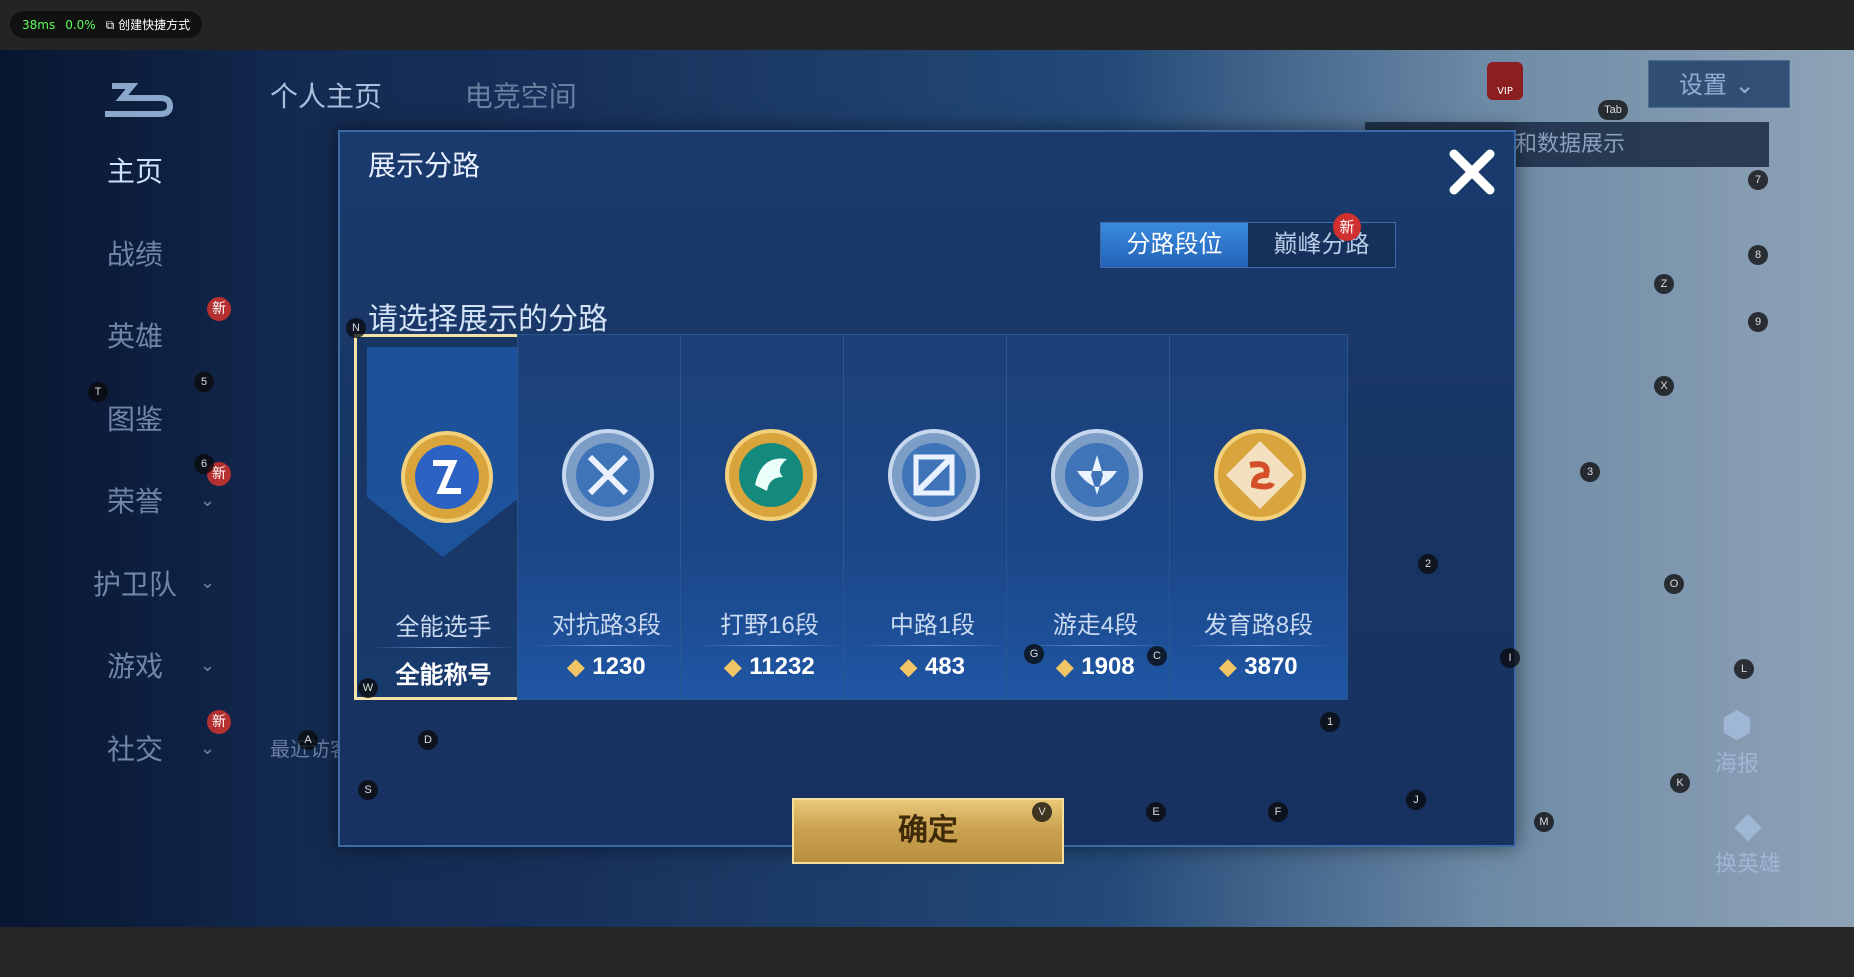  Describe the element at coordinates (1034, 654) in the screenshot. I see `key-hint: G` at that location.